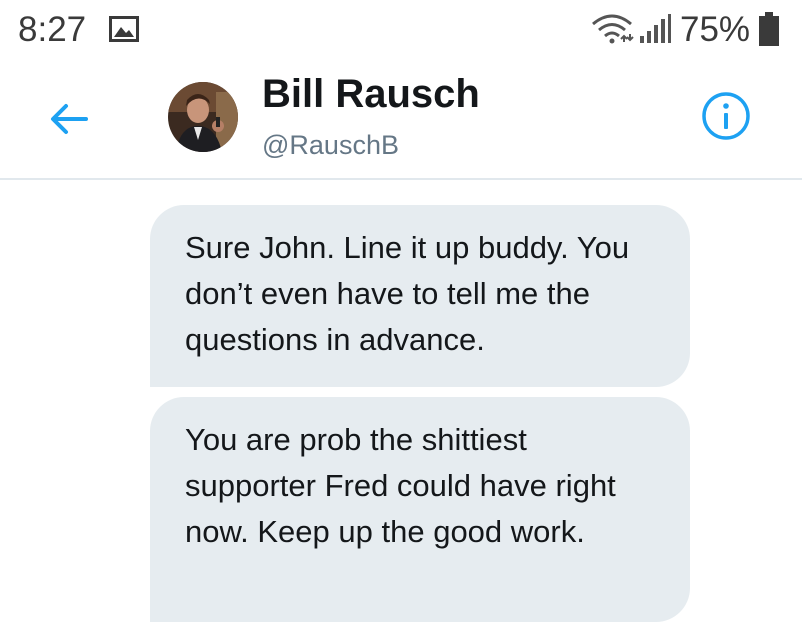  What do you see at coordinates (371, 94) in the screenshot?
I see `contact-name: Bill Rausch` at bounding box center [371, 94].